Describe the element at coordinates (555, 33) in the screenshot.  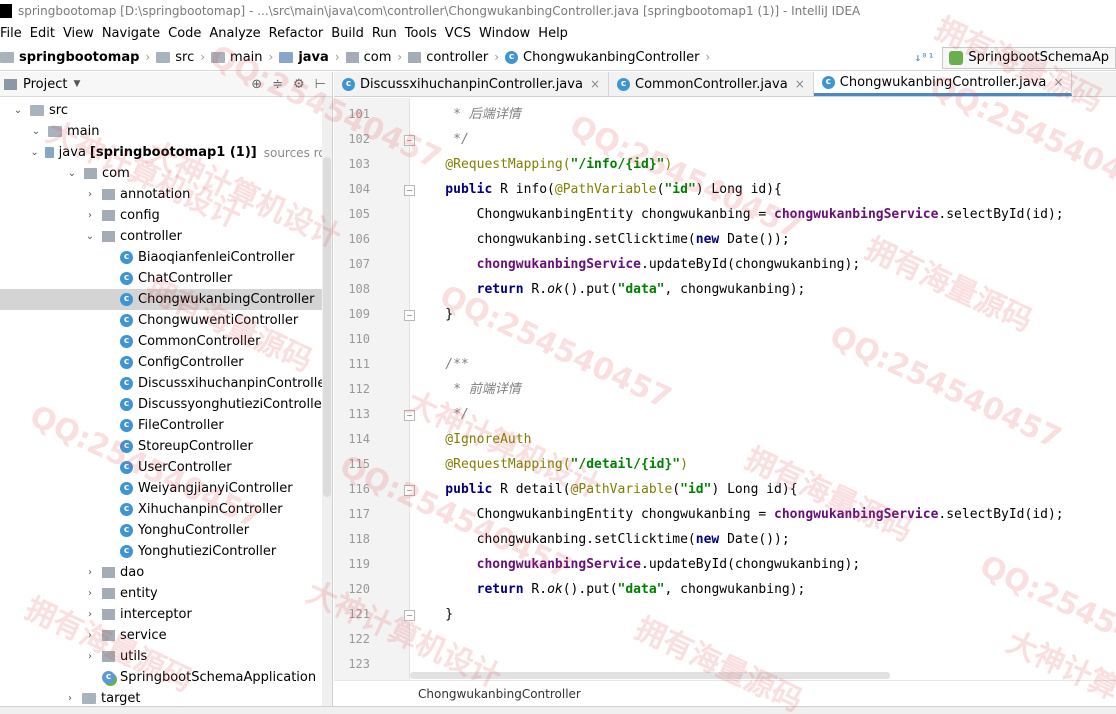
I see `menu-help: Help` at that location.